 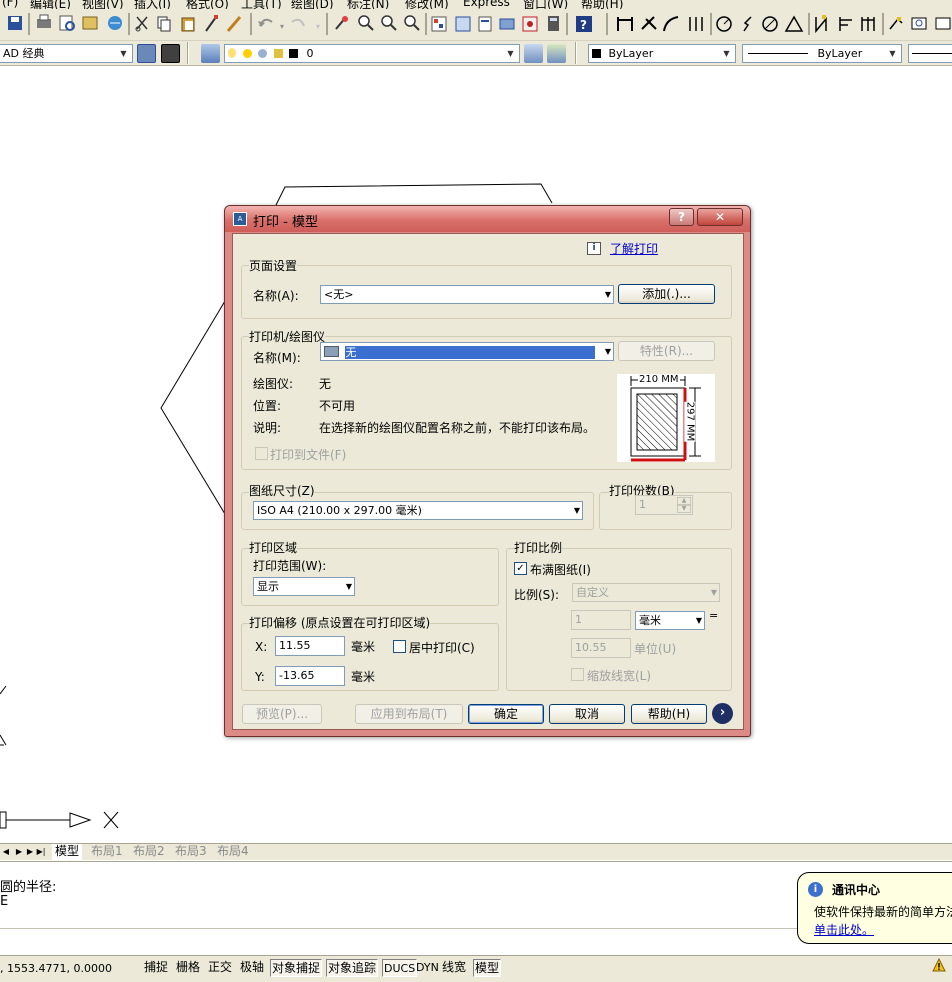 What do you see at coordinates (794, 23) in the screenshot?
I see `angular-dimension-icon` at bounding box center [794, 23].